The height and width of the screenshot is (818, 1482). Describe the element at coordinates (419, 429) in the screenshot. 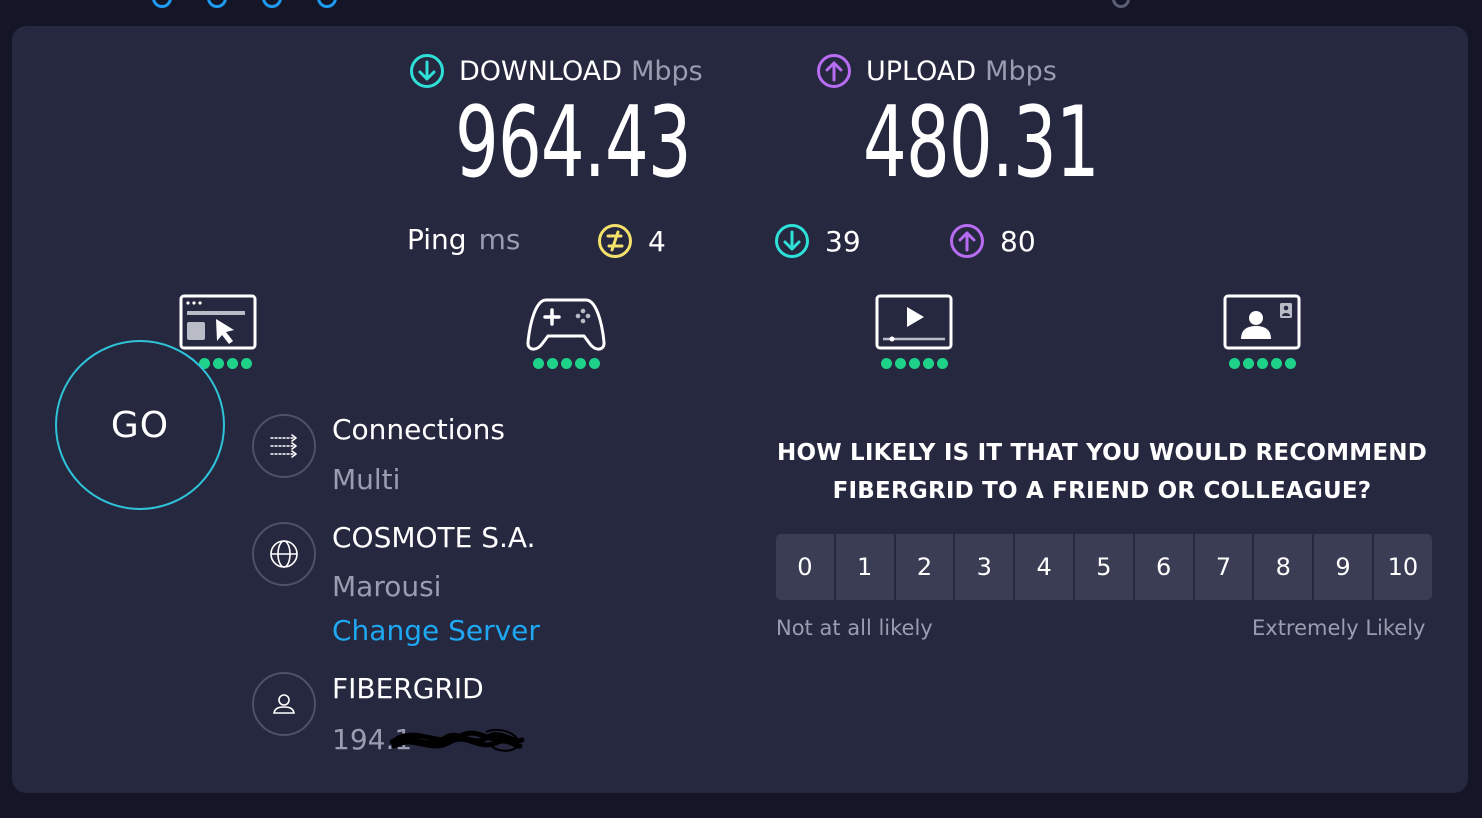

I see `connections-title: Connections` at that location.